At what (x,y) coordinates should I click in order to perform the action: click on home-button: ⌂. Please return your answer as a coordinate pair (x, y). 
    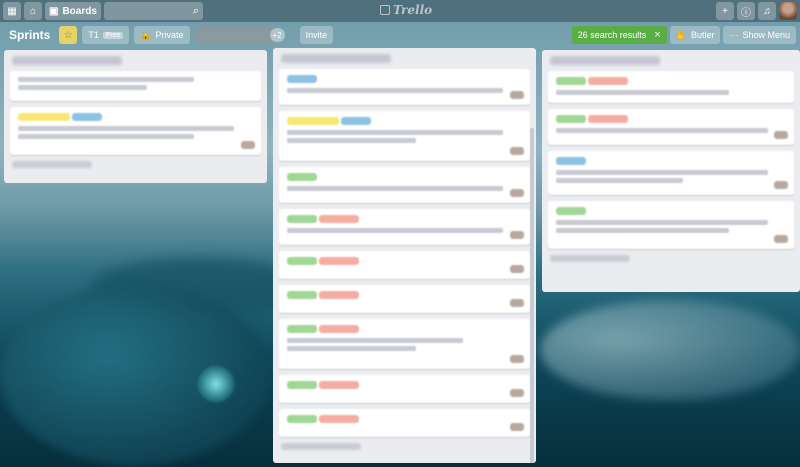
    Looking at the image, I should click on (33, 11).